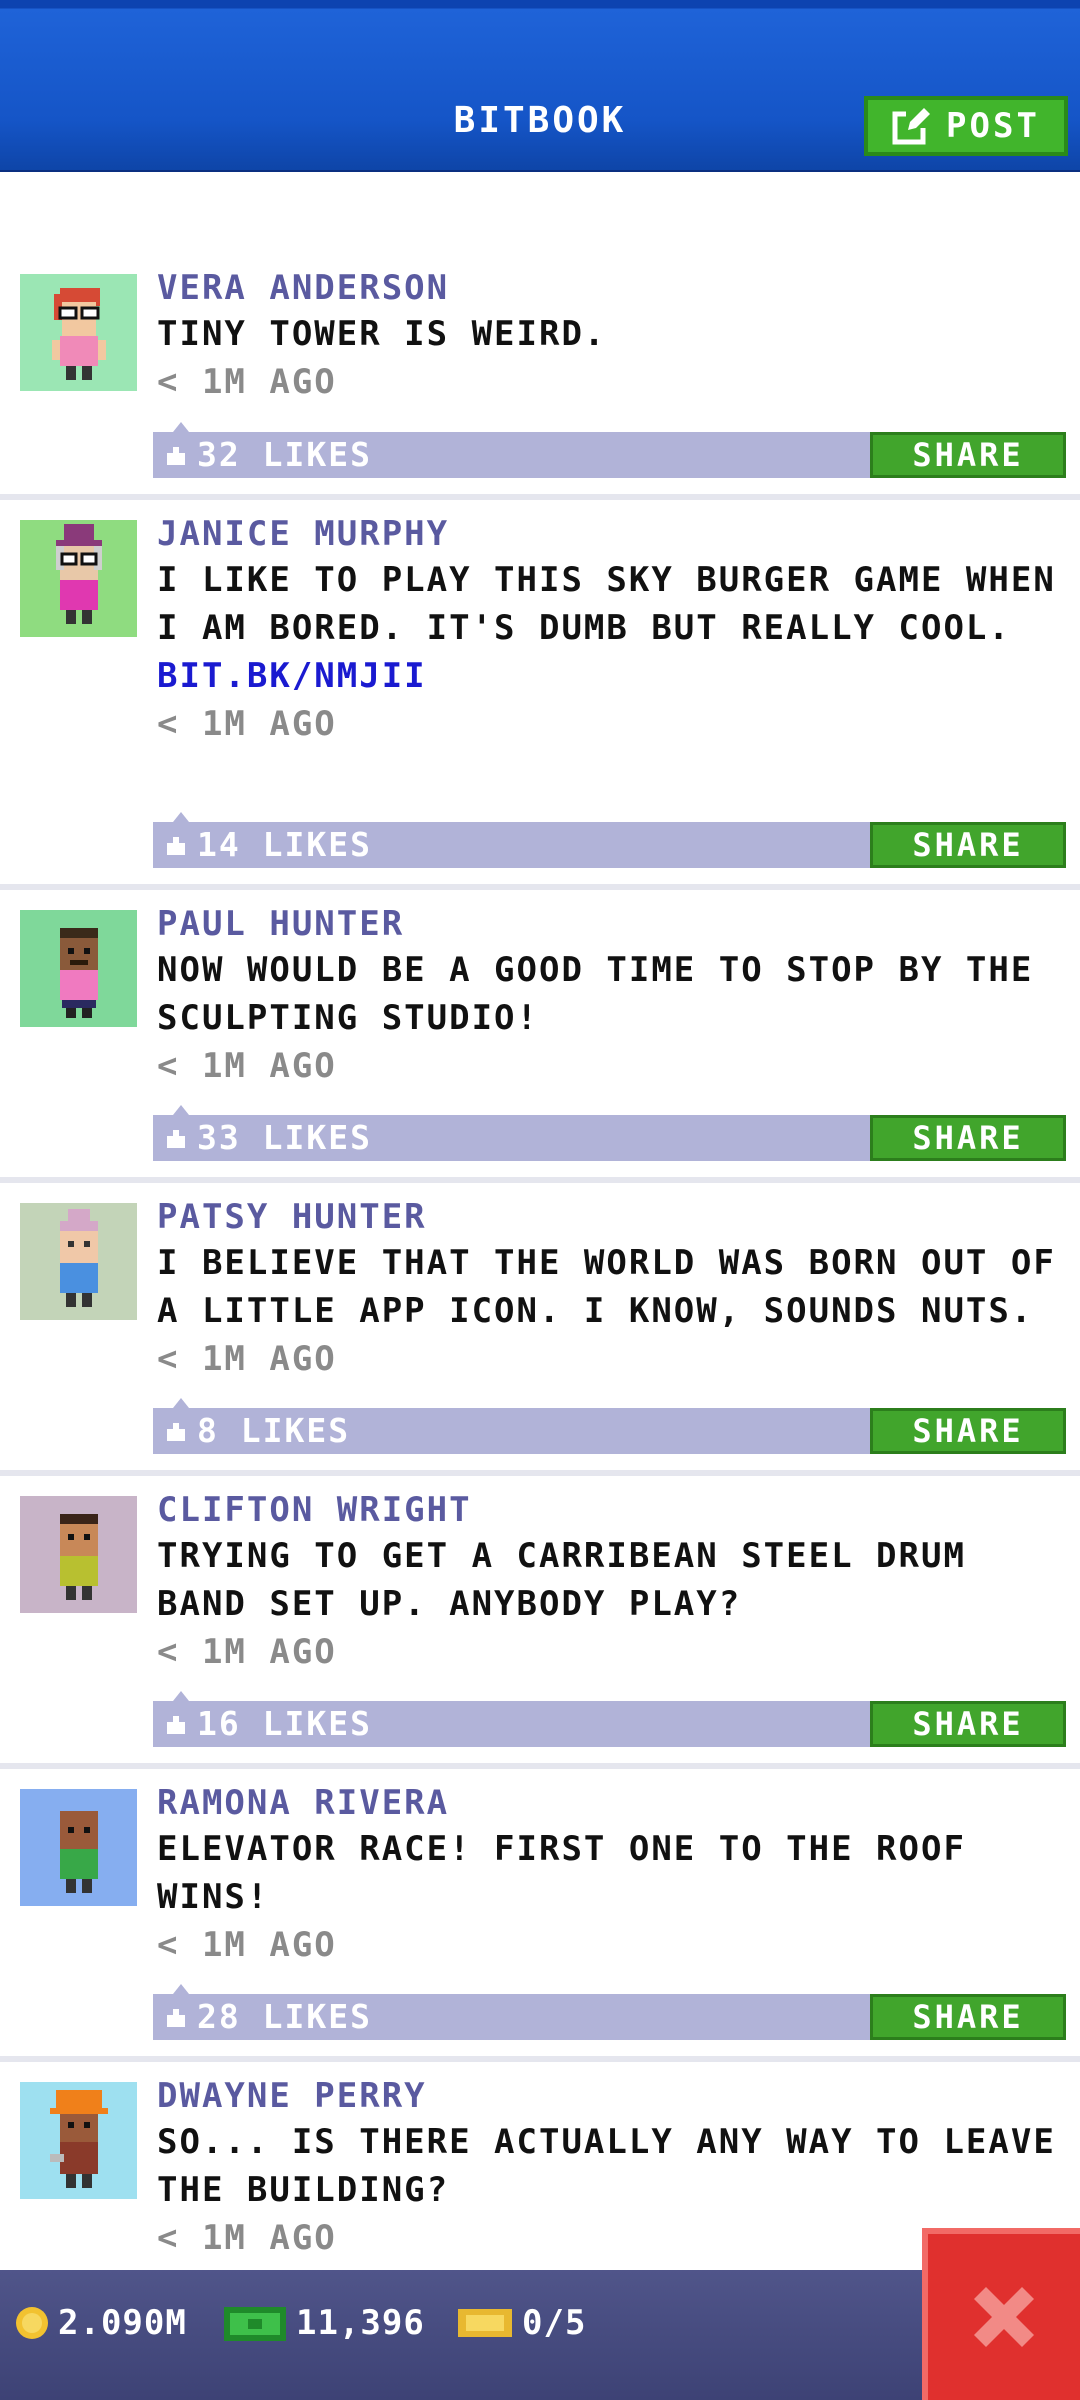 The height and width of the screenshot is (2400, 1080). I want to click on like-bar: 14 LIKES SHARE, so click(609, 840).